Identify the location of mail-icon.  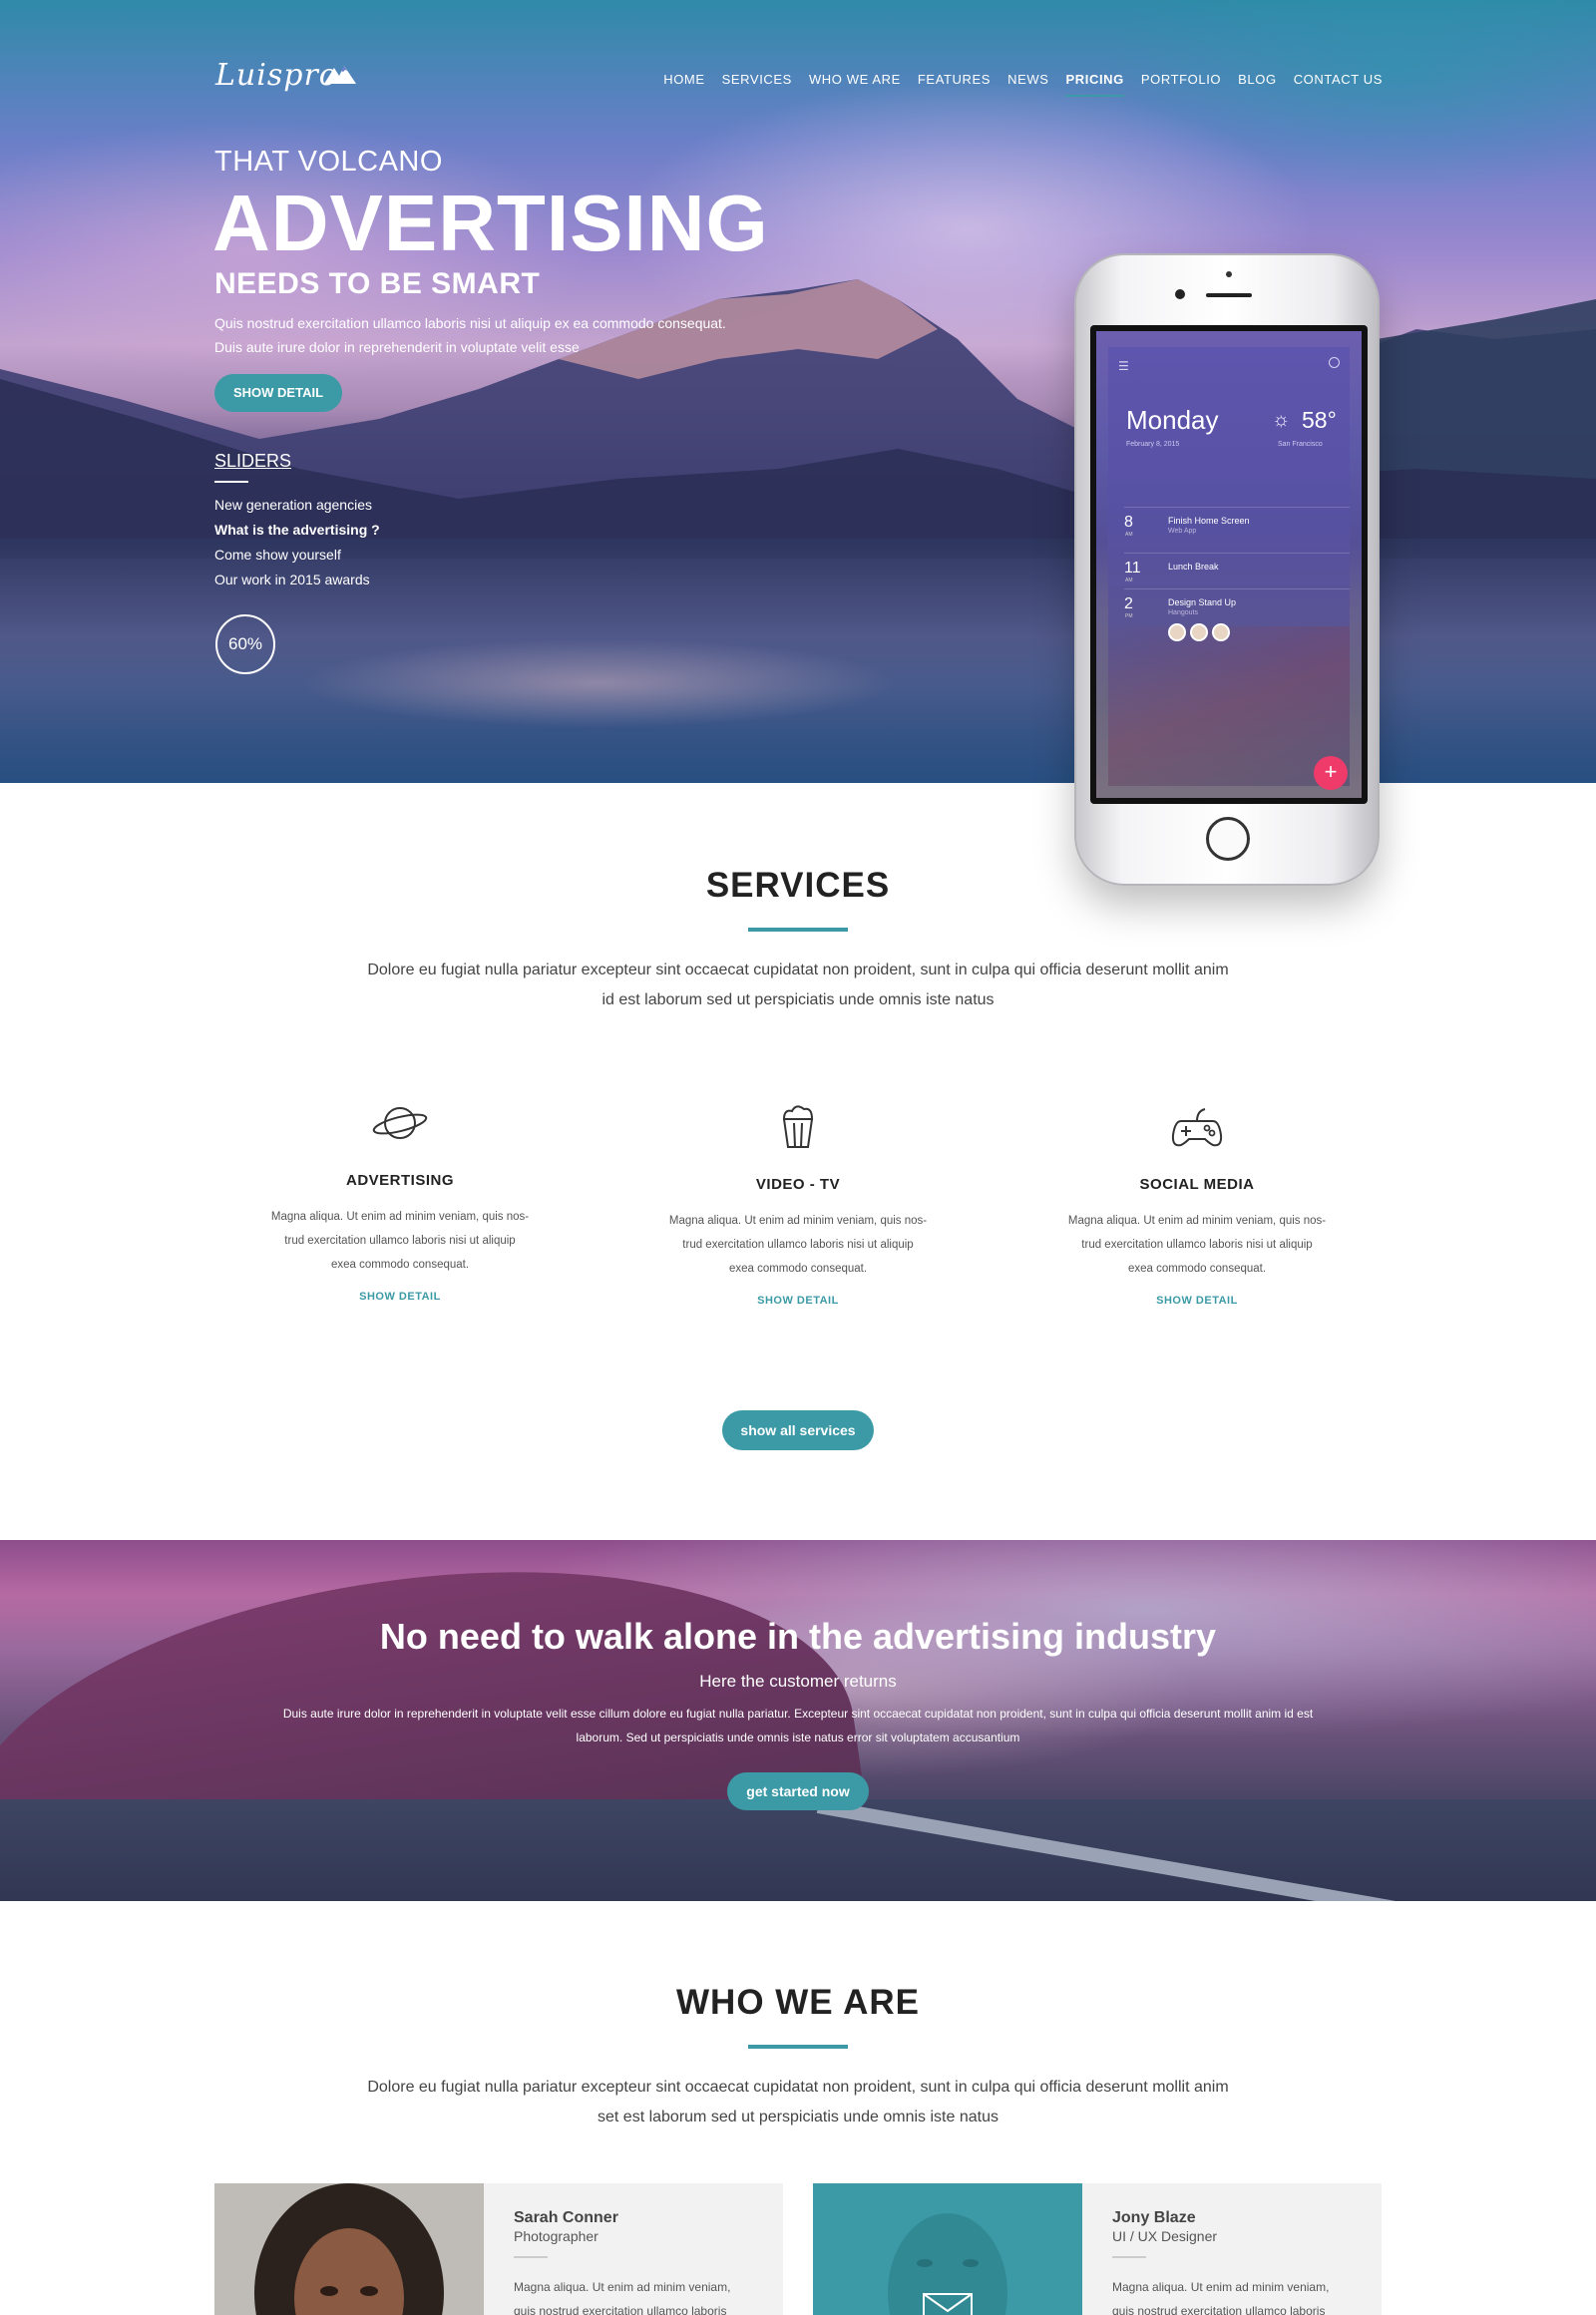
(948, 2304).